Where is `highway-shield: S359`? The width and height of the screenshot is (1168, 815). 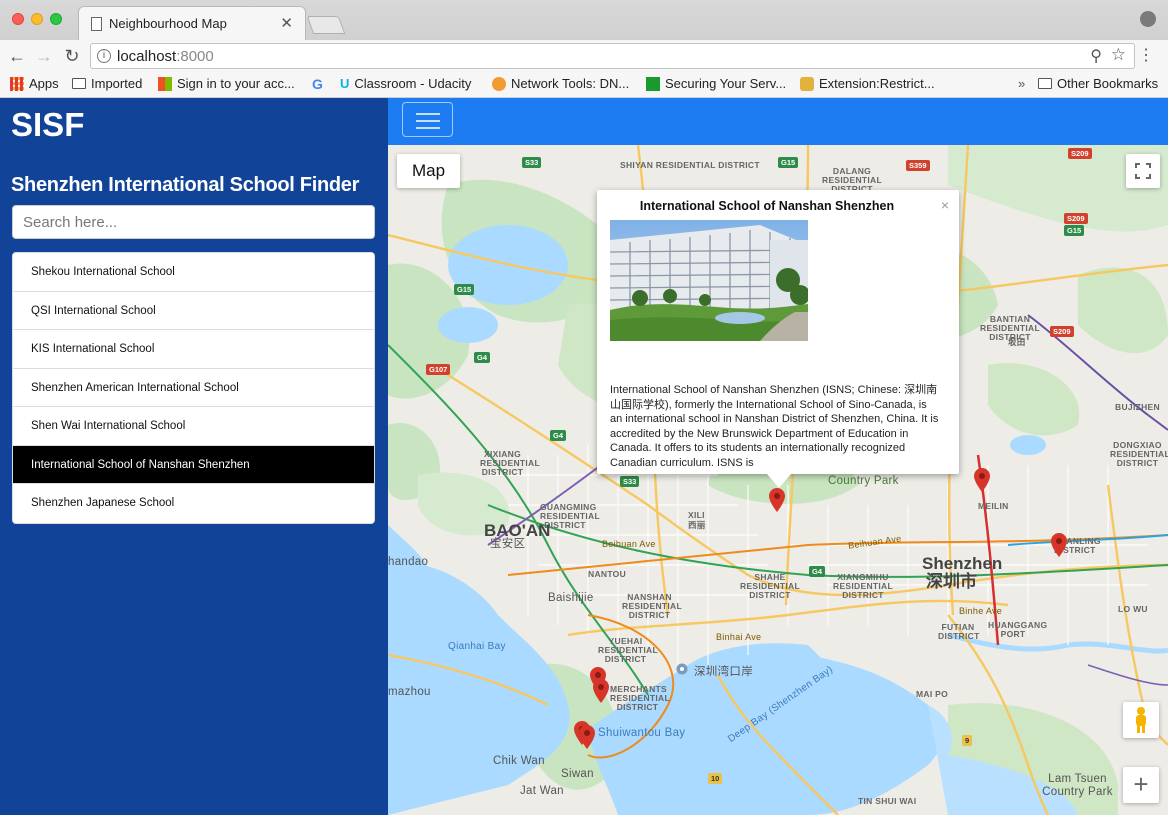 highway-shield: S359 is located at coordinates (918, 165).